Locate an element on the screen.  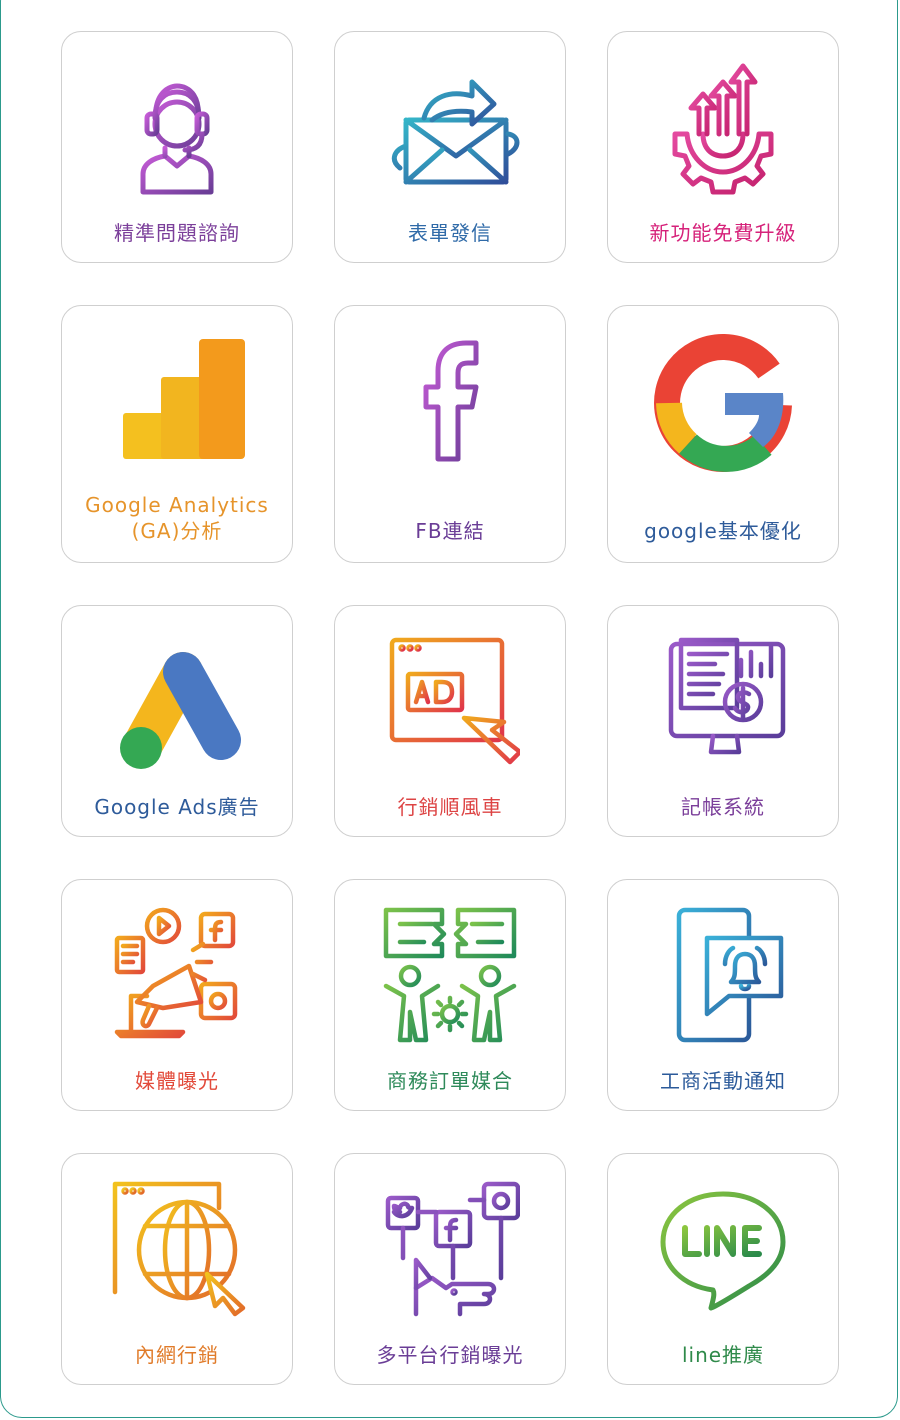
feature-card-form-mail: 表單發信 is located at coordinates (450, 147).